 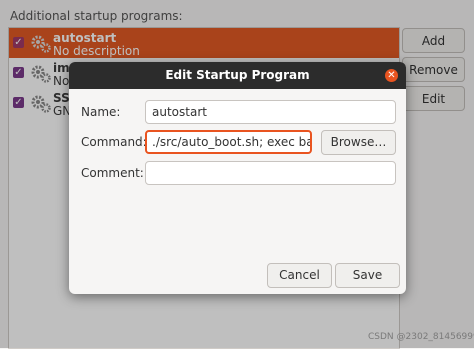 I want to click on close-icon: ✕, so click(x=391, y=75).